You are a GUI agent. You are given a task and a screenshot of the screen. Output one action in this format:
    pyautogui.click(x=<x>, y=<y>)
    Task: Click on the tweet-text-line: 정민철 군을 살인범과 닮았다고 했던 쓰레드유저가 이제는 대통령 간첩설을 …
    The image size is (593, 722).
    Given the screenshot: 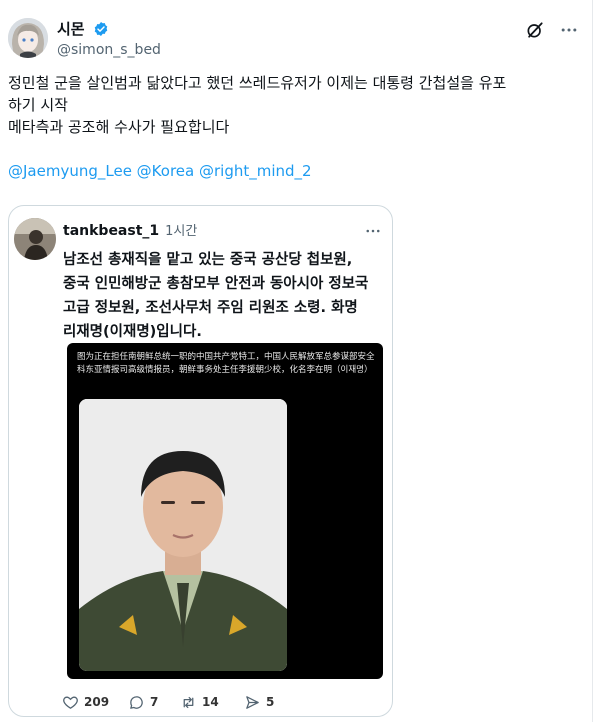 What is the action you would take?
    pyautogui.click(x=257, y=83)
    